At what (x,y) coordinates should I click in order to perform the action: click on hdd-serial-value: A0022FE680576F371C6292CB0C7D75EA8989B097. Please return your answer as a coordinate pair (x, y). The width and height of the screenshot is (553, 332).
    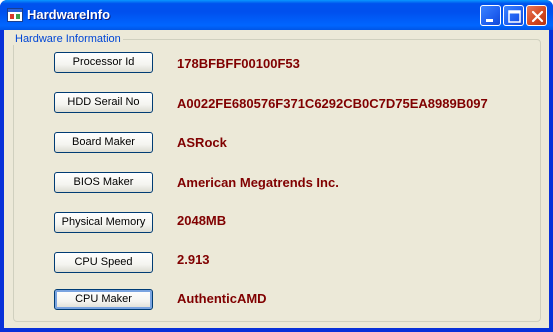
    Looking at the image, I should click on (332, 103).